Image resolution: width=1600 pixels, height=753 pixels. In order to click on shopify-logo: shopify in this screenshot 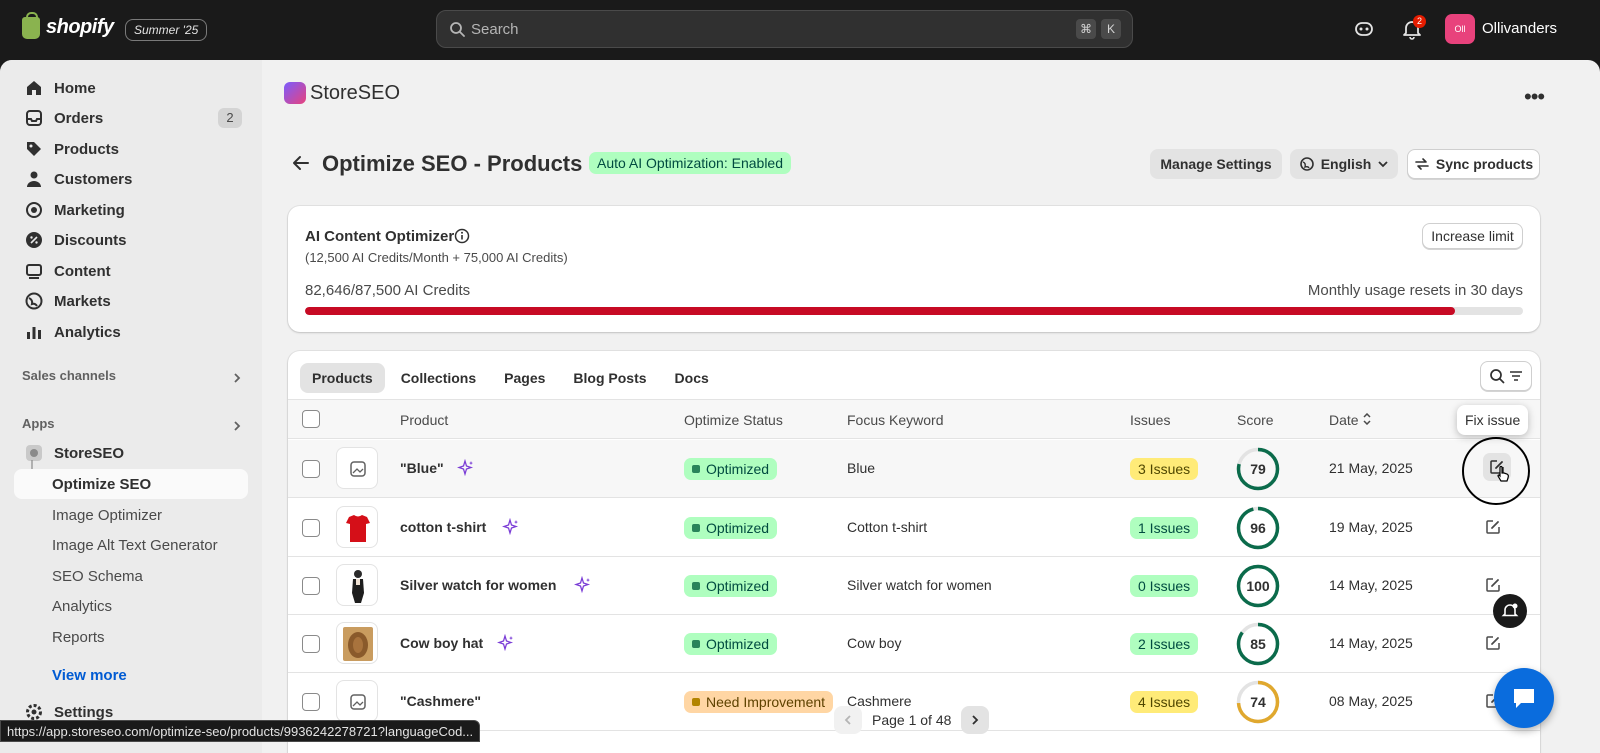, I will do `click(68, 25)`.